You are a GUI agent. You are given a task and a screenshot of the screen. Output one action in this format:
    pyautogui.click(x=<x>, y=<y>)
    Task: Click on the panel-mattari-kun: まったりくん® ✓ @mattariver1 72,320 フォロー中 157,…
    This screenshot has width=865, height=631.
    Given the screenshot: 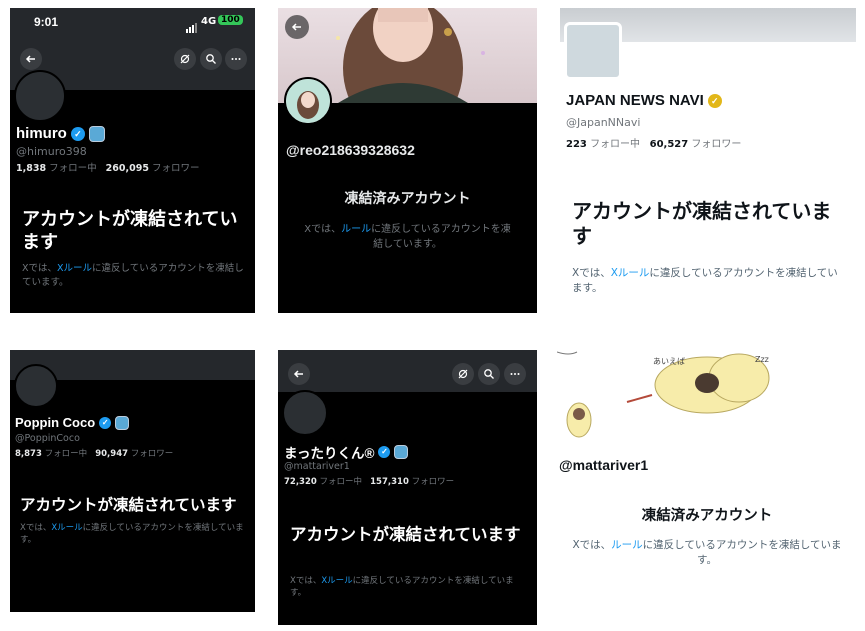 What is the action you would take?
    pyautogui.click(x=407, y=487)
    